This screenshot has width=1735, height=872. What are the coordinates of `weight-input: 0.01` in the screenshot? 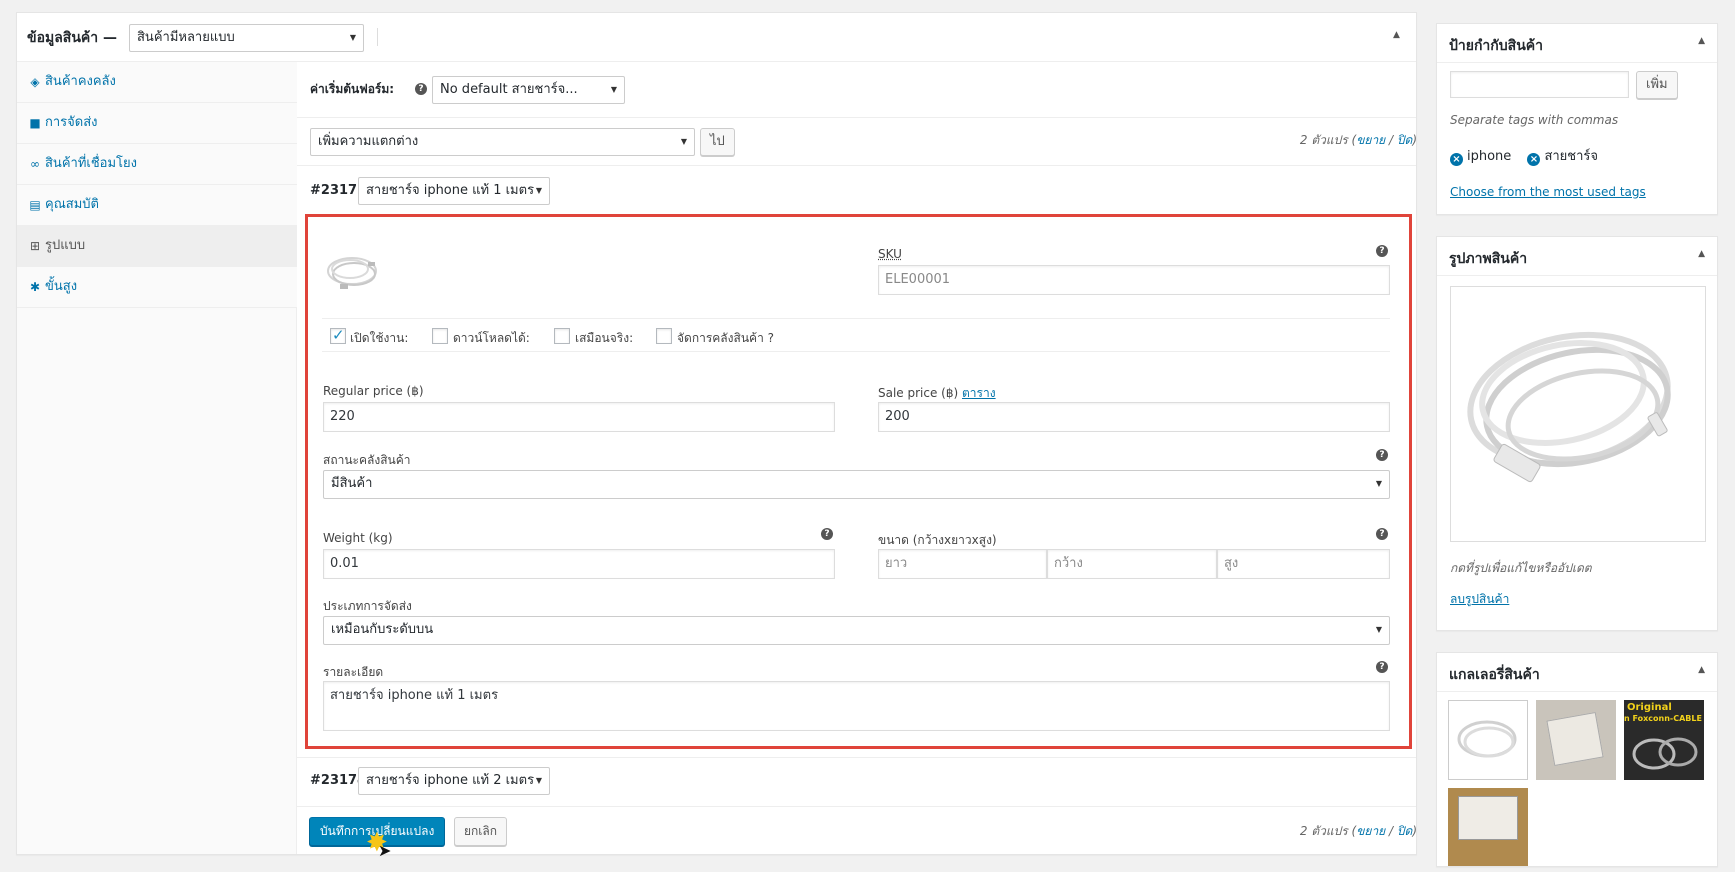 It's located at (579, 564).